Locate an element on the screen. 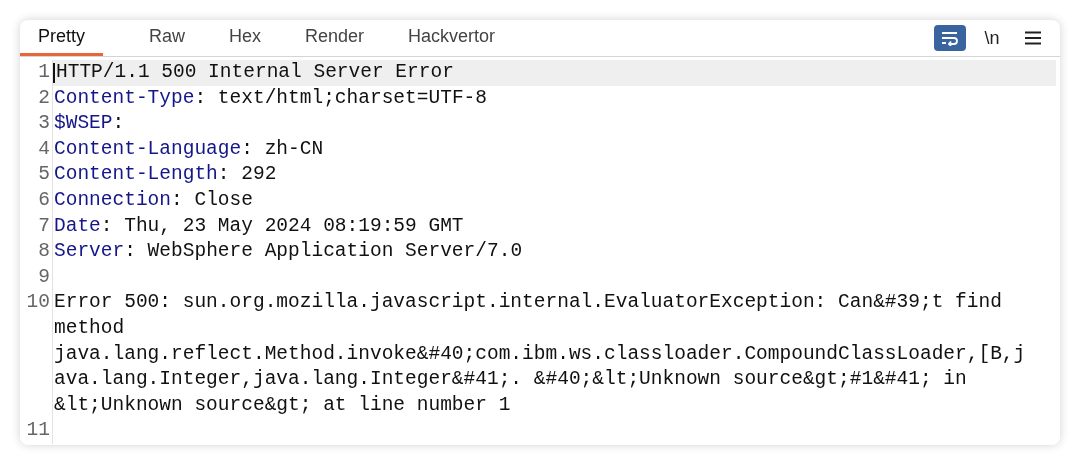  word-wrap-toggle is located at coordinates (950, 38).